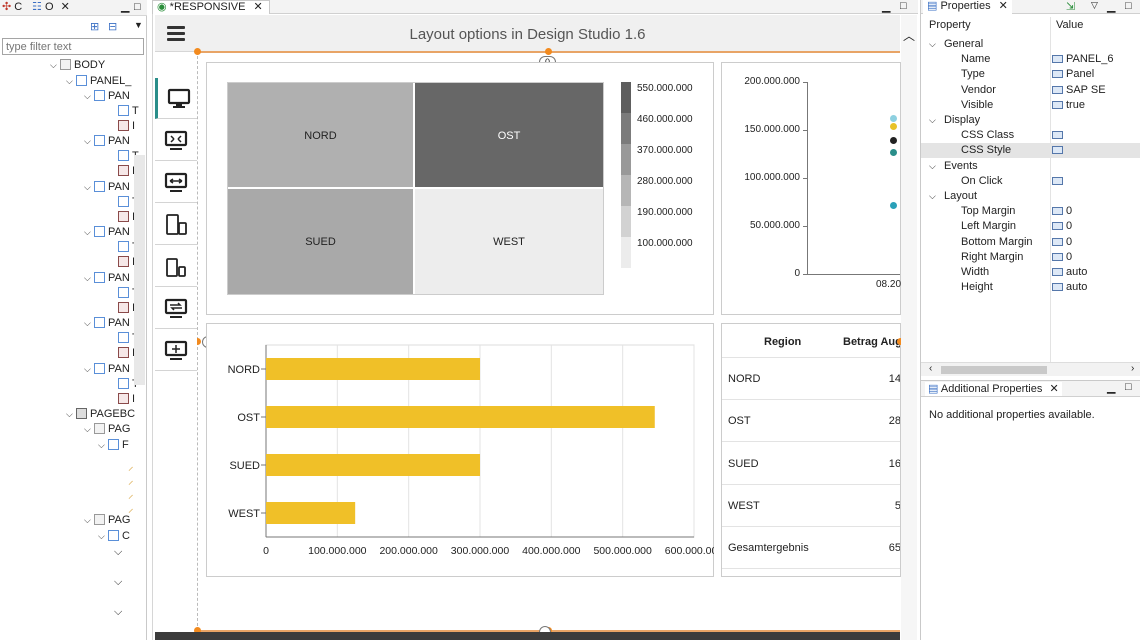 The width and height of the screenshot is (1140, 640). I want to click on tree-item: ⌵ PAGEBC, so click(100, 414).